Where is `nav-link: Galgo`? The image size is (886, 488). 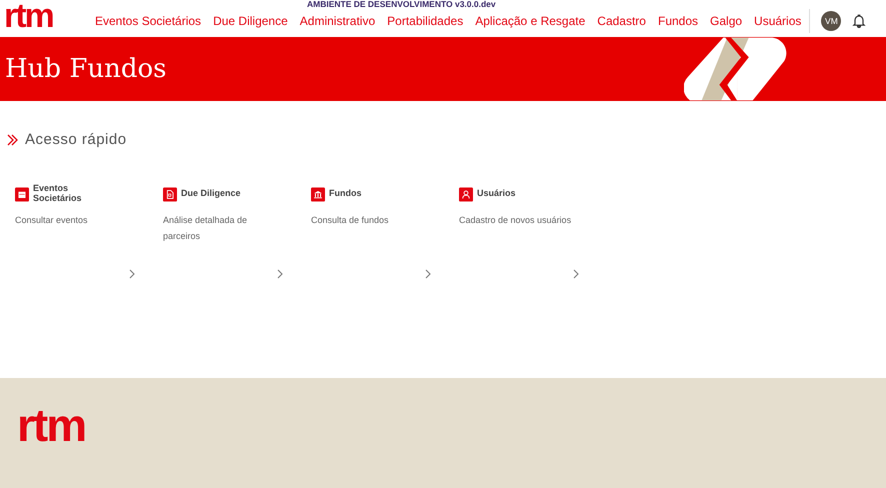
nav-link: Galgo is located at coordinates (726, 21).